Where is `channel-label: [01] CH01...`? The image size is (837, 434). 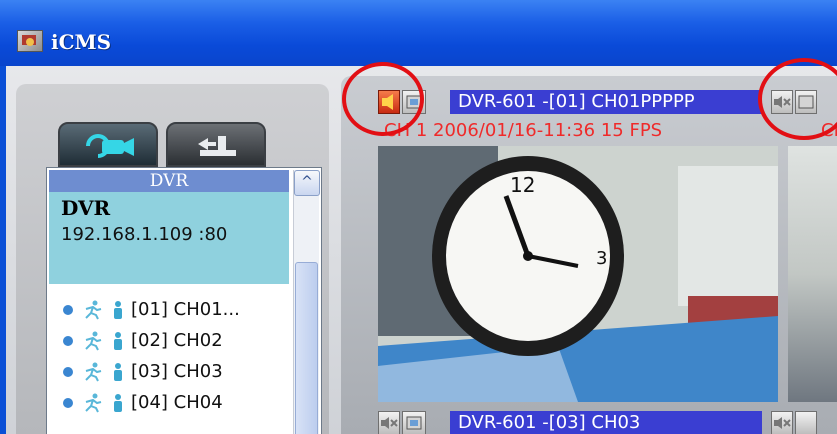
channel-label: [01] CH01... is located at coordinates (185, 309).